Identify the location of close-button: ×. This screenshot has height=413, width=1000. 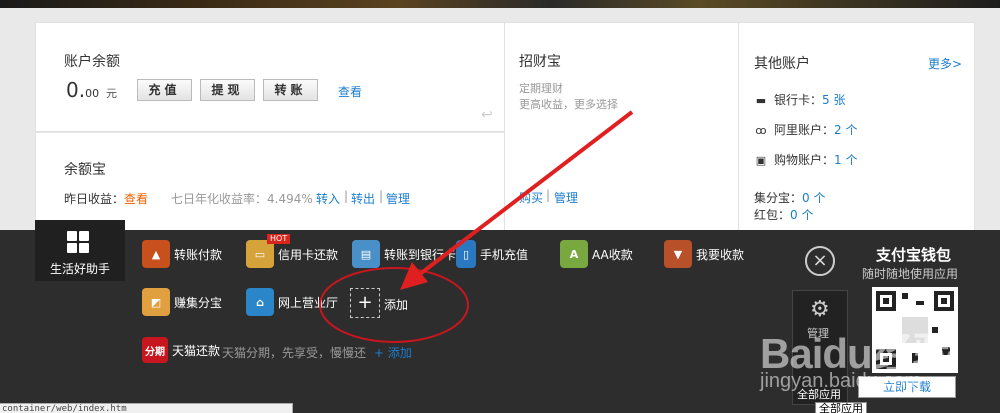
(820, 261).